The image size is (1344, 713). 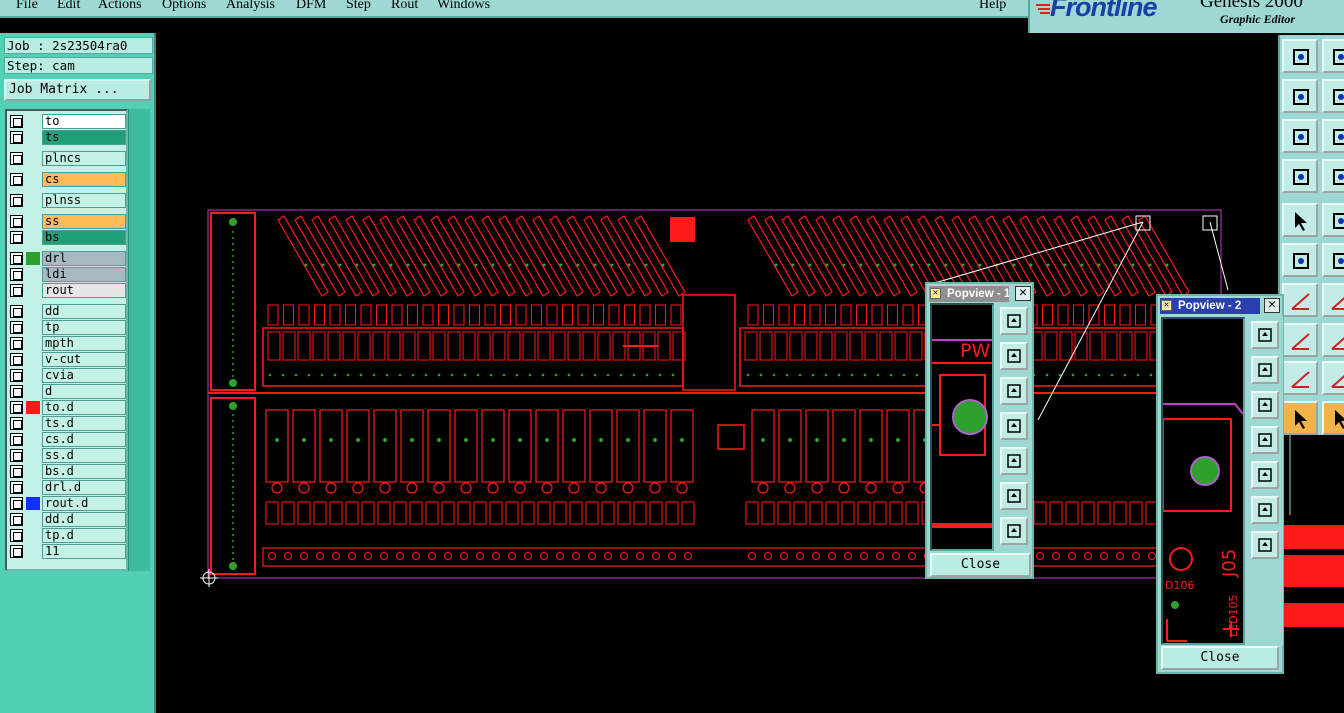 I want to click on layer-name: v-cut, so click(x=84, y=359).